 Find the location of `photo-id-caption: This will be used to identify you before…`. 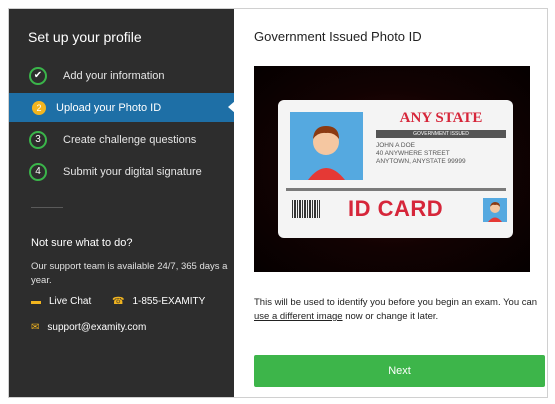

photo-id-caption: This will be used to identify you before… is located at coordinates (401, 310).